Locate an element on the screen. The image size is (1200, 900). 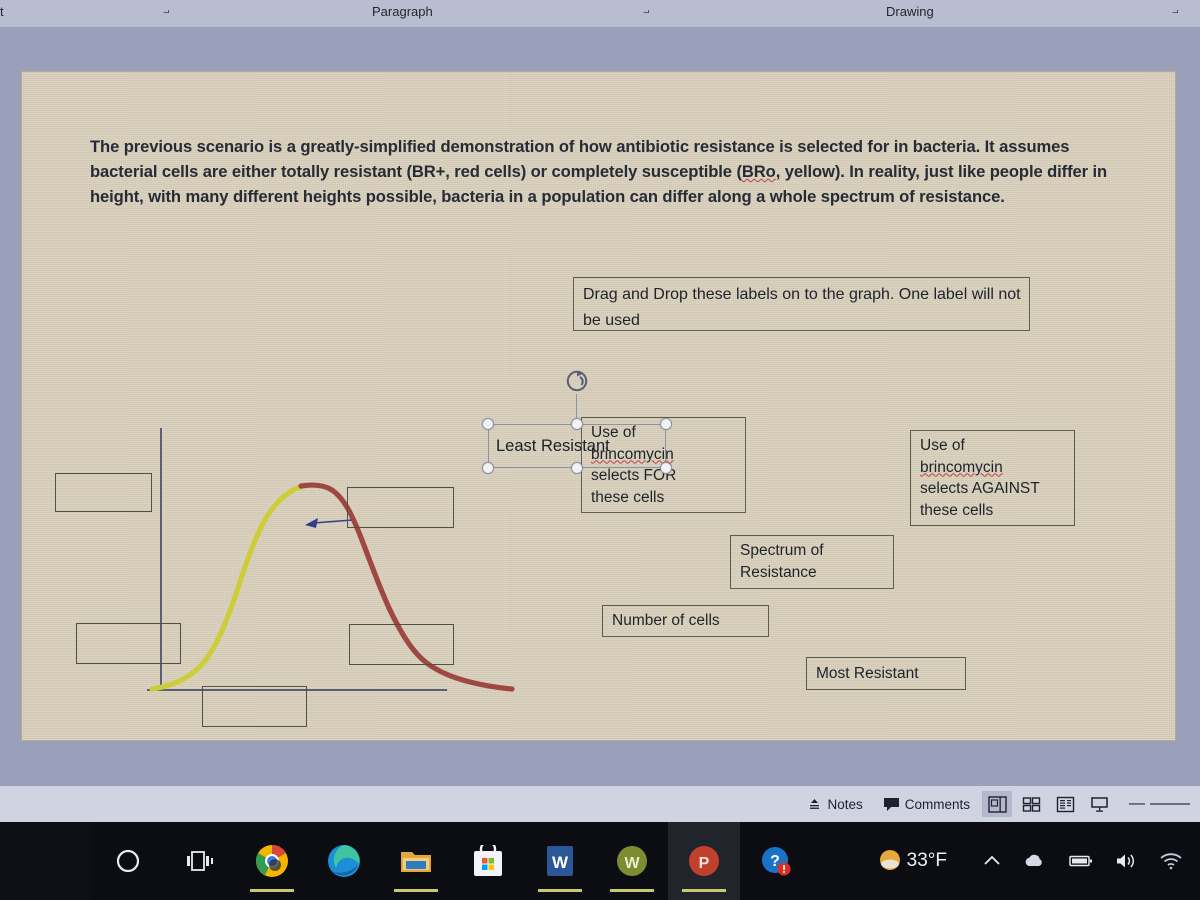
zoom-slider: — is located at coordinates (1159, 804).